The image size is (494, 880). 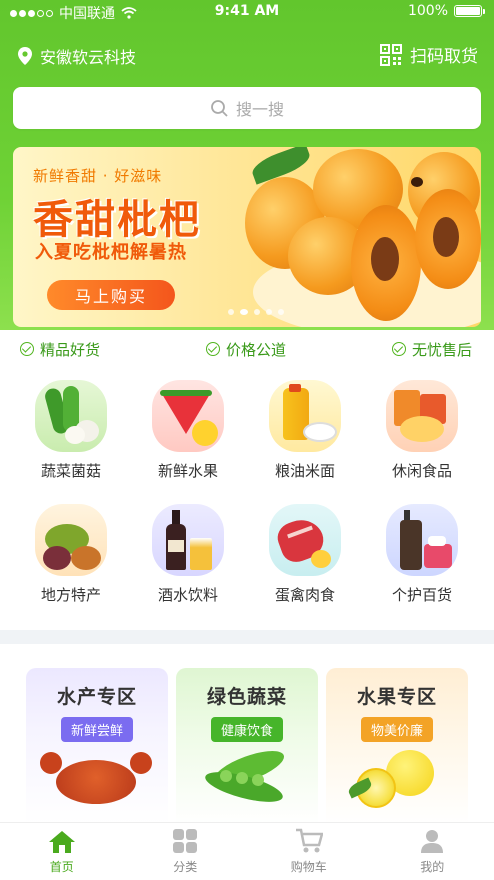 I want to click on vegetable-icon, so click(x=71, y=416).